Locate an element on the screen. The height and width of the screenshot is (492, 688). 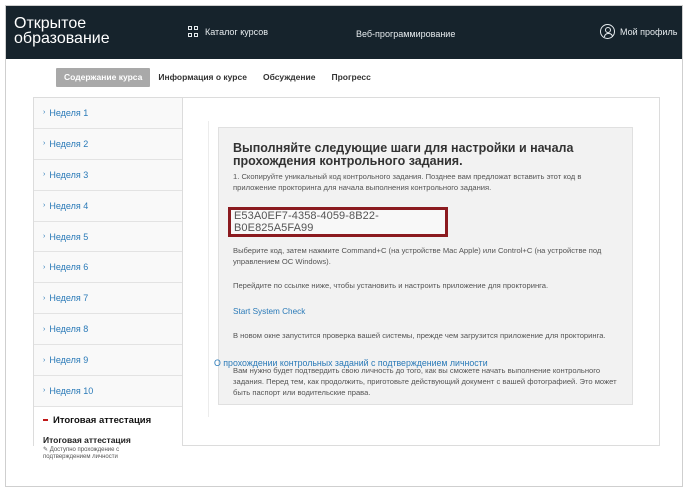
tab-course-content: Содержание курса is located at coordinates (103, 77).